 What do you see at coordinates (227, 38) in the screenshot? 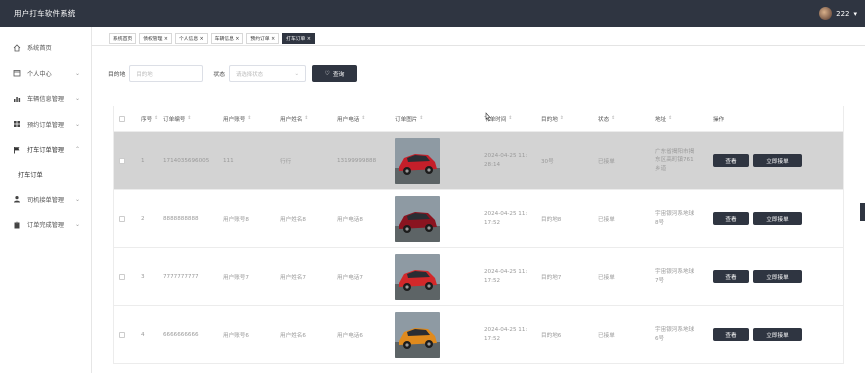
I see `tab-vehicle-info: 车辆信息 ×` at bounding box center [227, 38].